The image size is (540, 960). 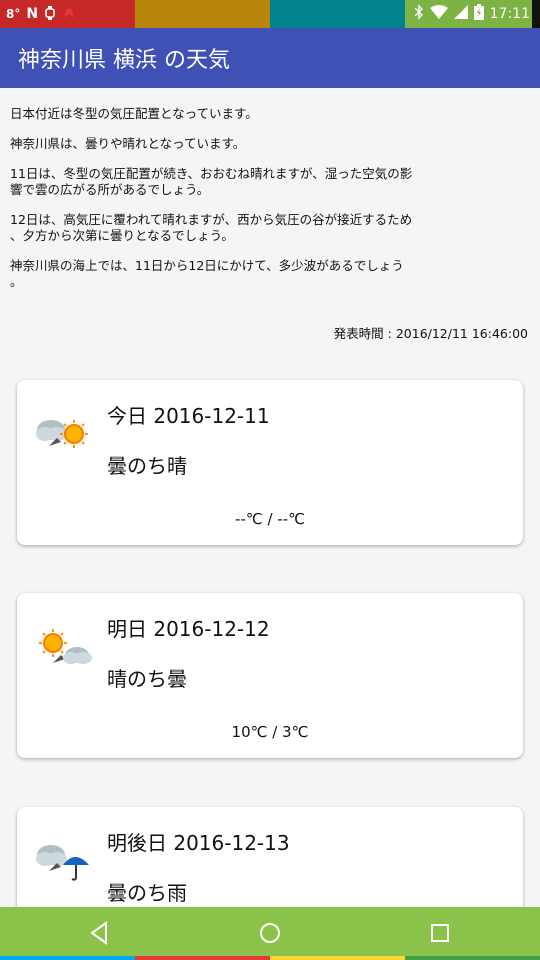 I want to click on wifi-icon, so click(x=438, y=14).